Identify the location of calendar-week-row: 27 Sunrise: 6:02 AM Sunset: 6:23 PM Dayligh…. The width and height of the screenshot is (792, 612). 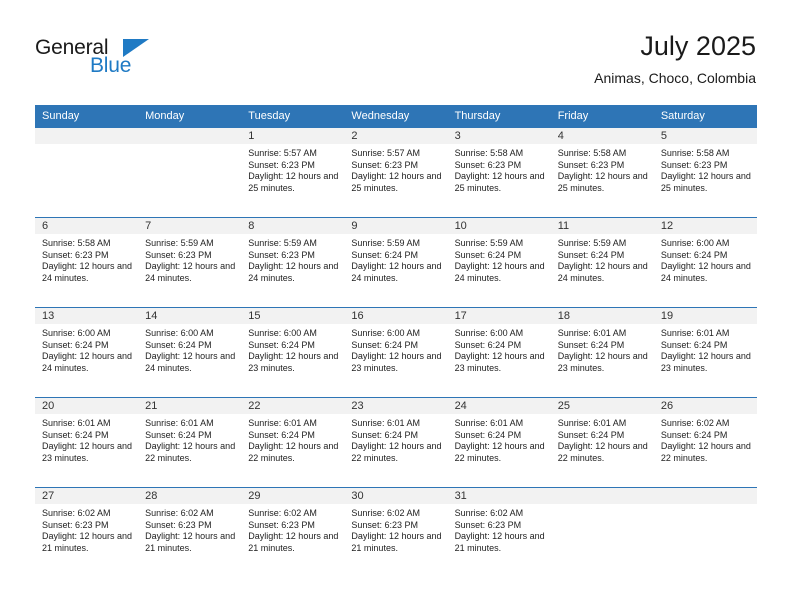
(396, 532).